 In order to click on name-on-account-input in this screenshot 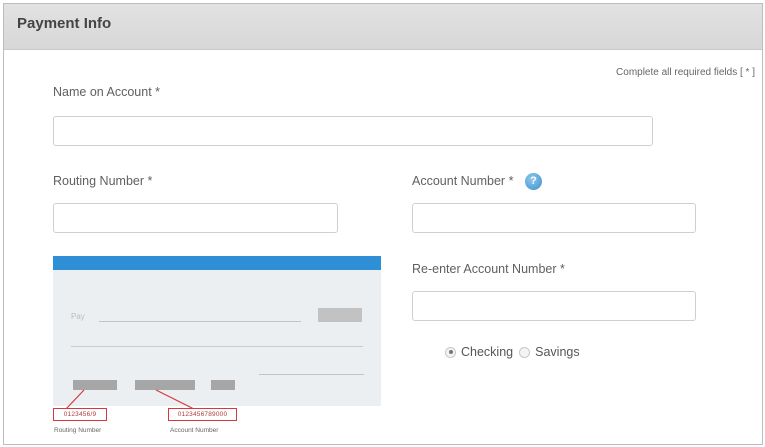, I will do `click(353, 131)`.